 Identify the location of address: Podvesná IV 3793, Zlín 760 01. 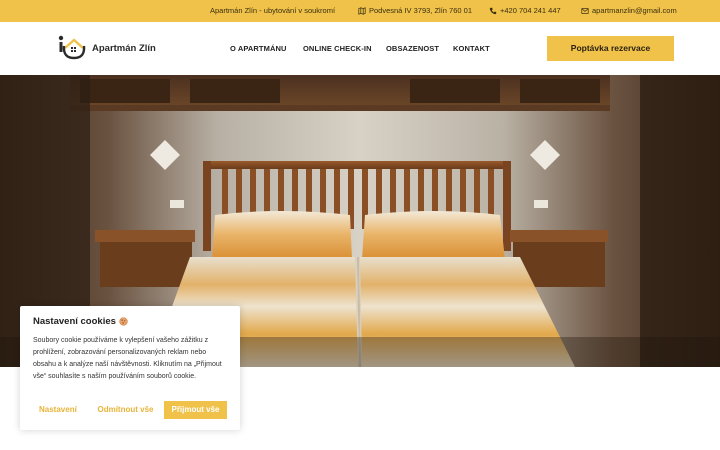
(415, 11).